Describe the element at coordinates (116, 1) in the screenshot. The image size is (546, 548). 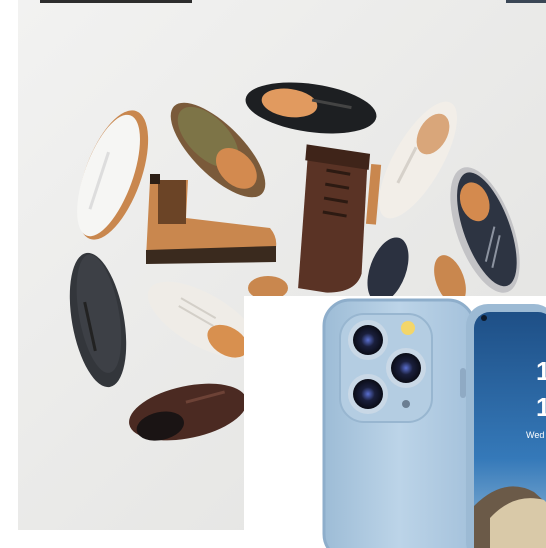
I see `top-edge-strip` at that location.